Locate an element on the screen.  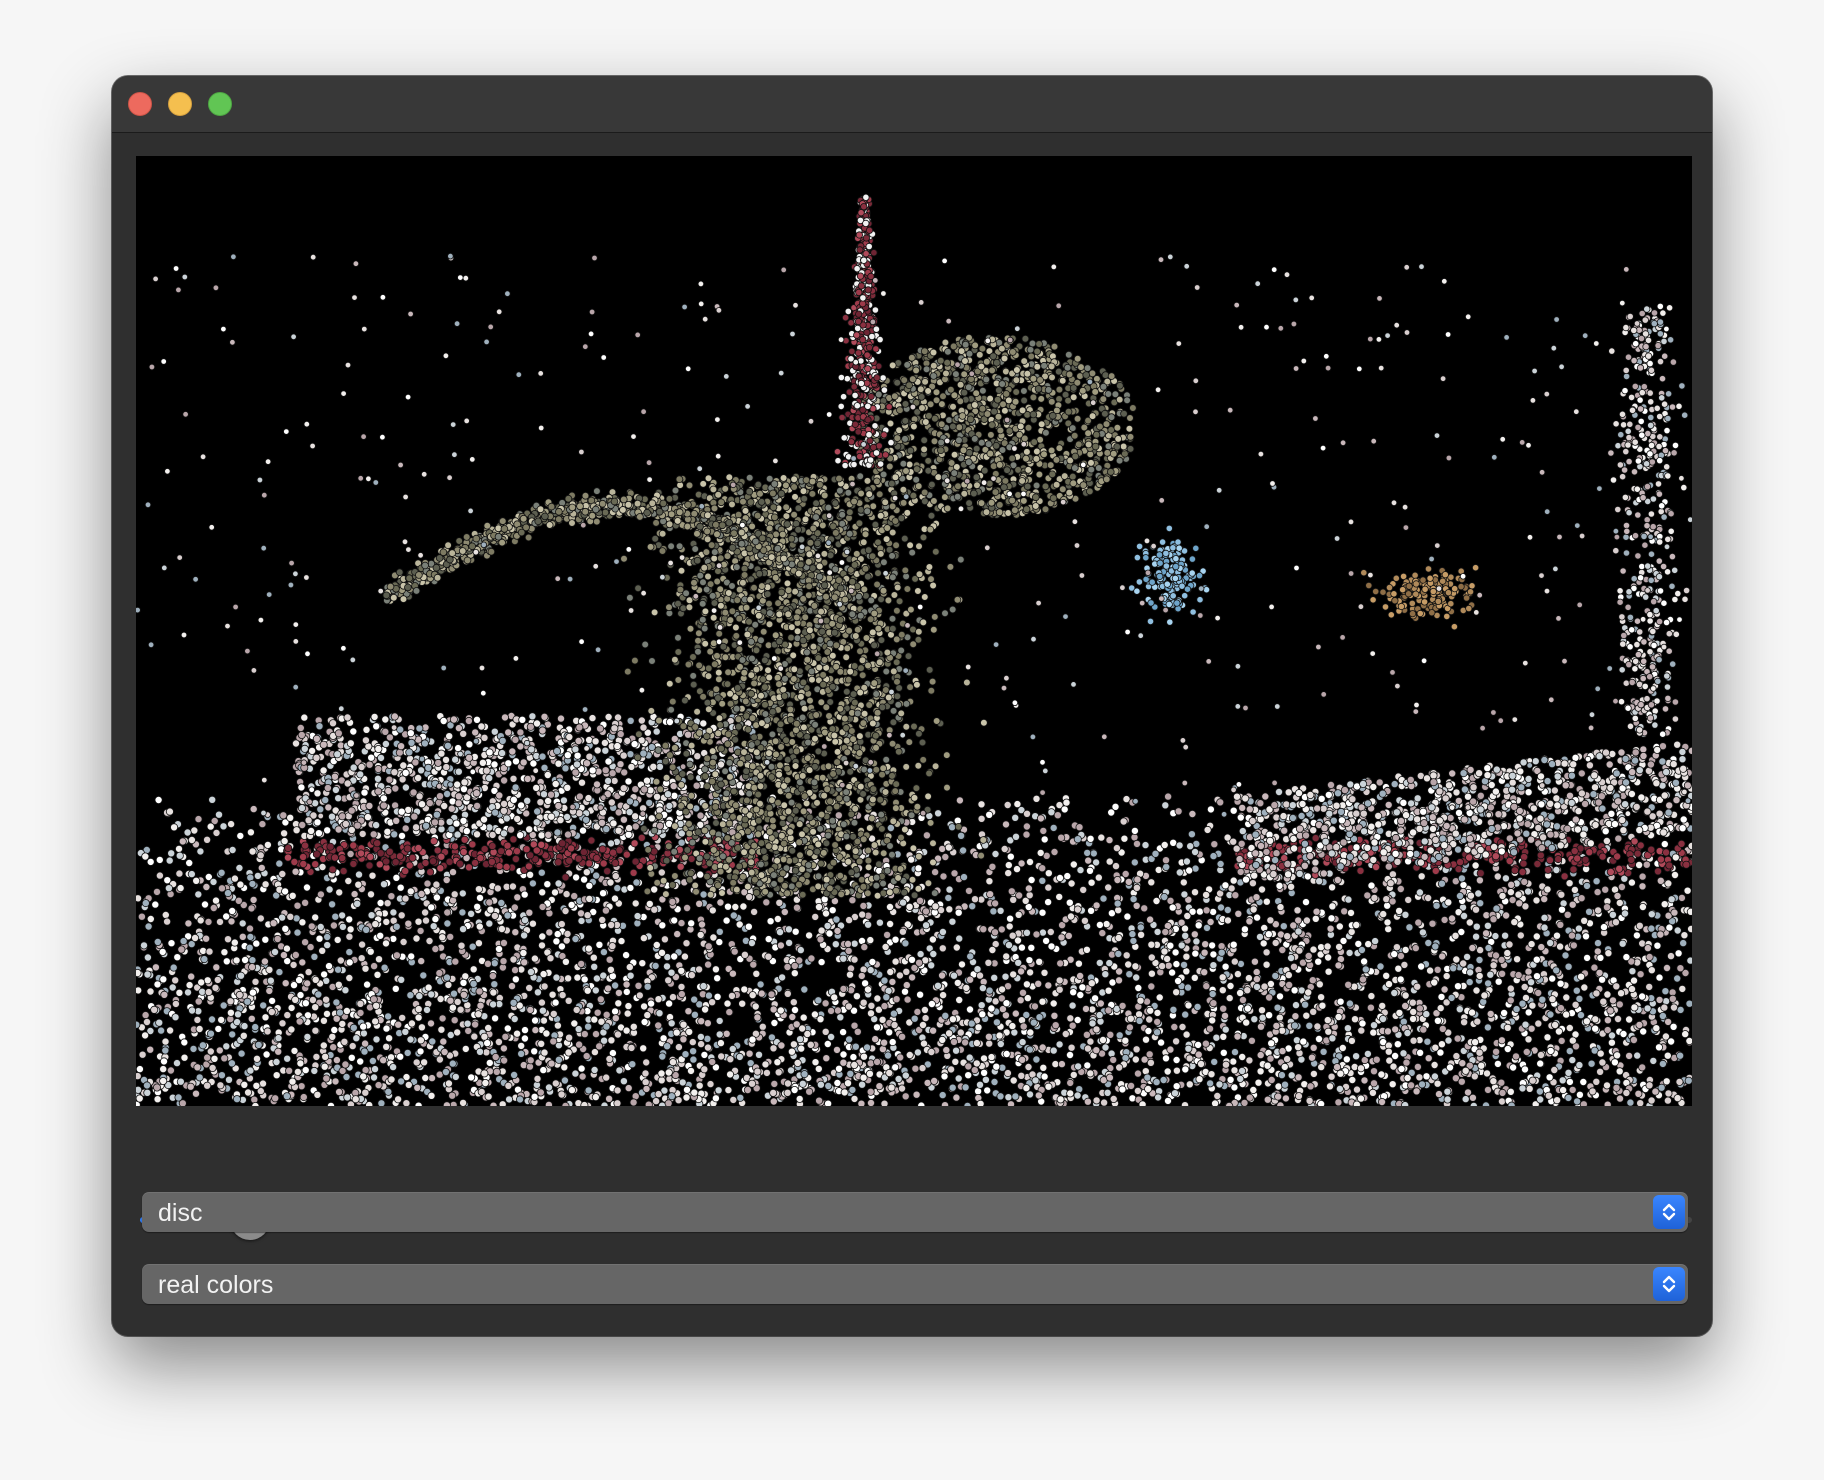
color-mode-value: real colors is located at coordinates (215, 1285).